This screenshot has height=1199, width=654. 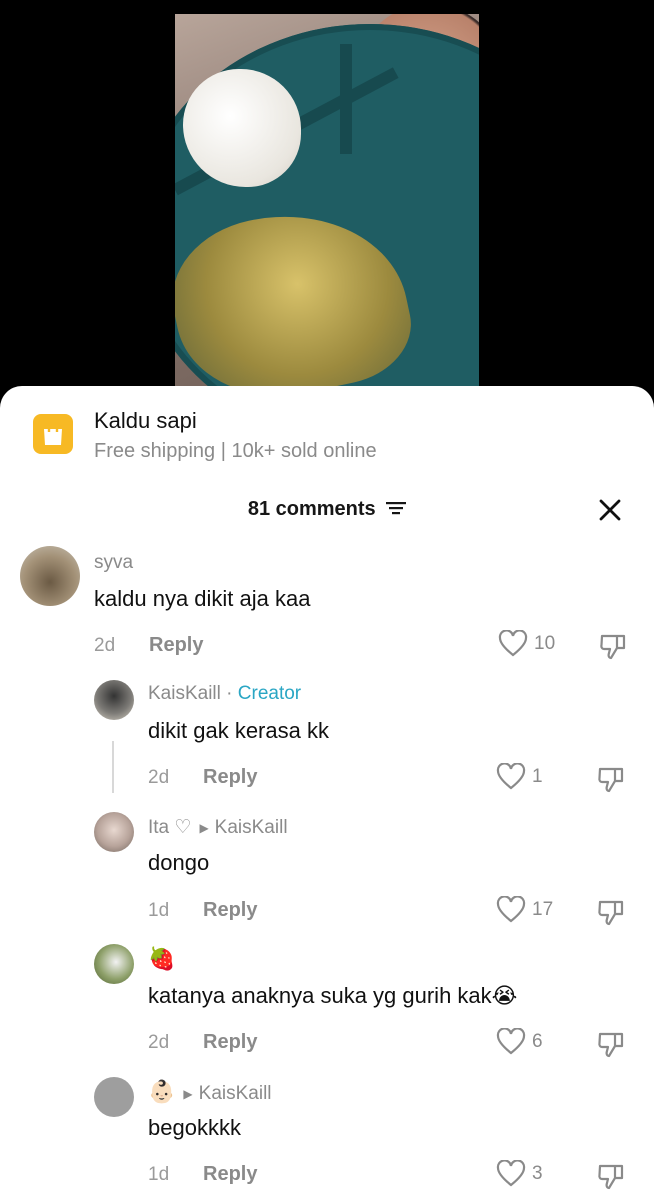 What do you see at coordinates (194, 1127) in the screenshot?
I see `comment-text: begokkkk` at bounding box center [194, 1127].